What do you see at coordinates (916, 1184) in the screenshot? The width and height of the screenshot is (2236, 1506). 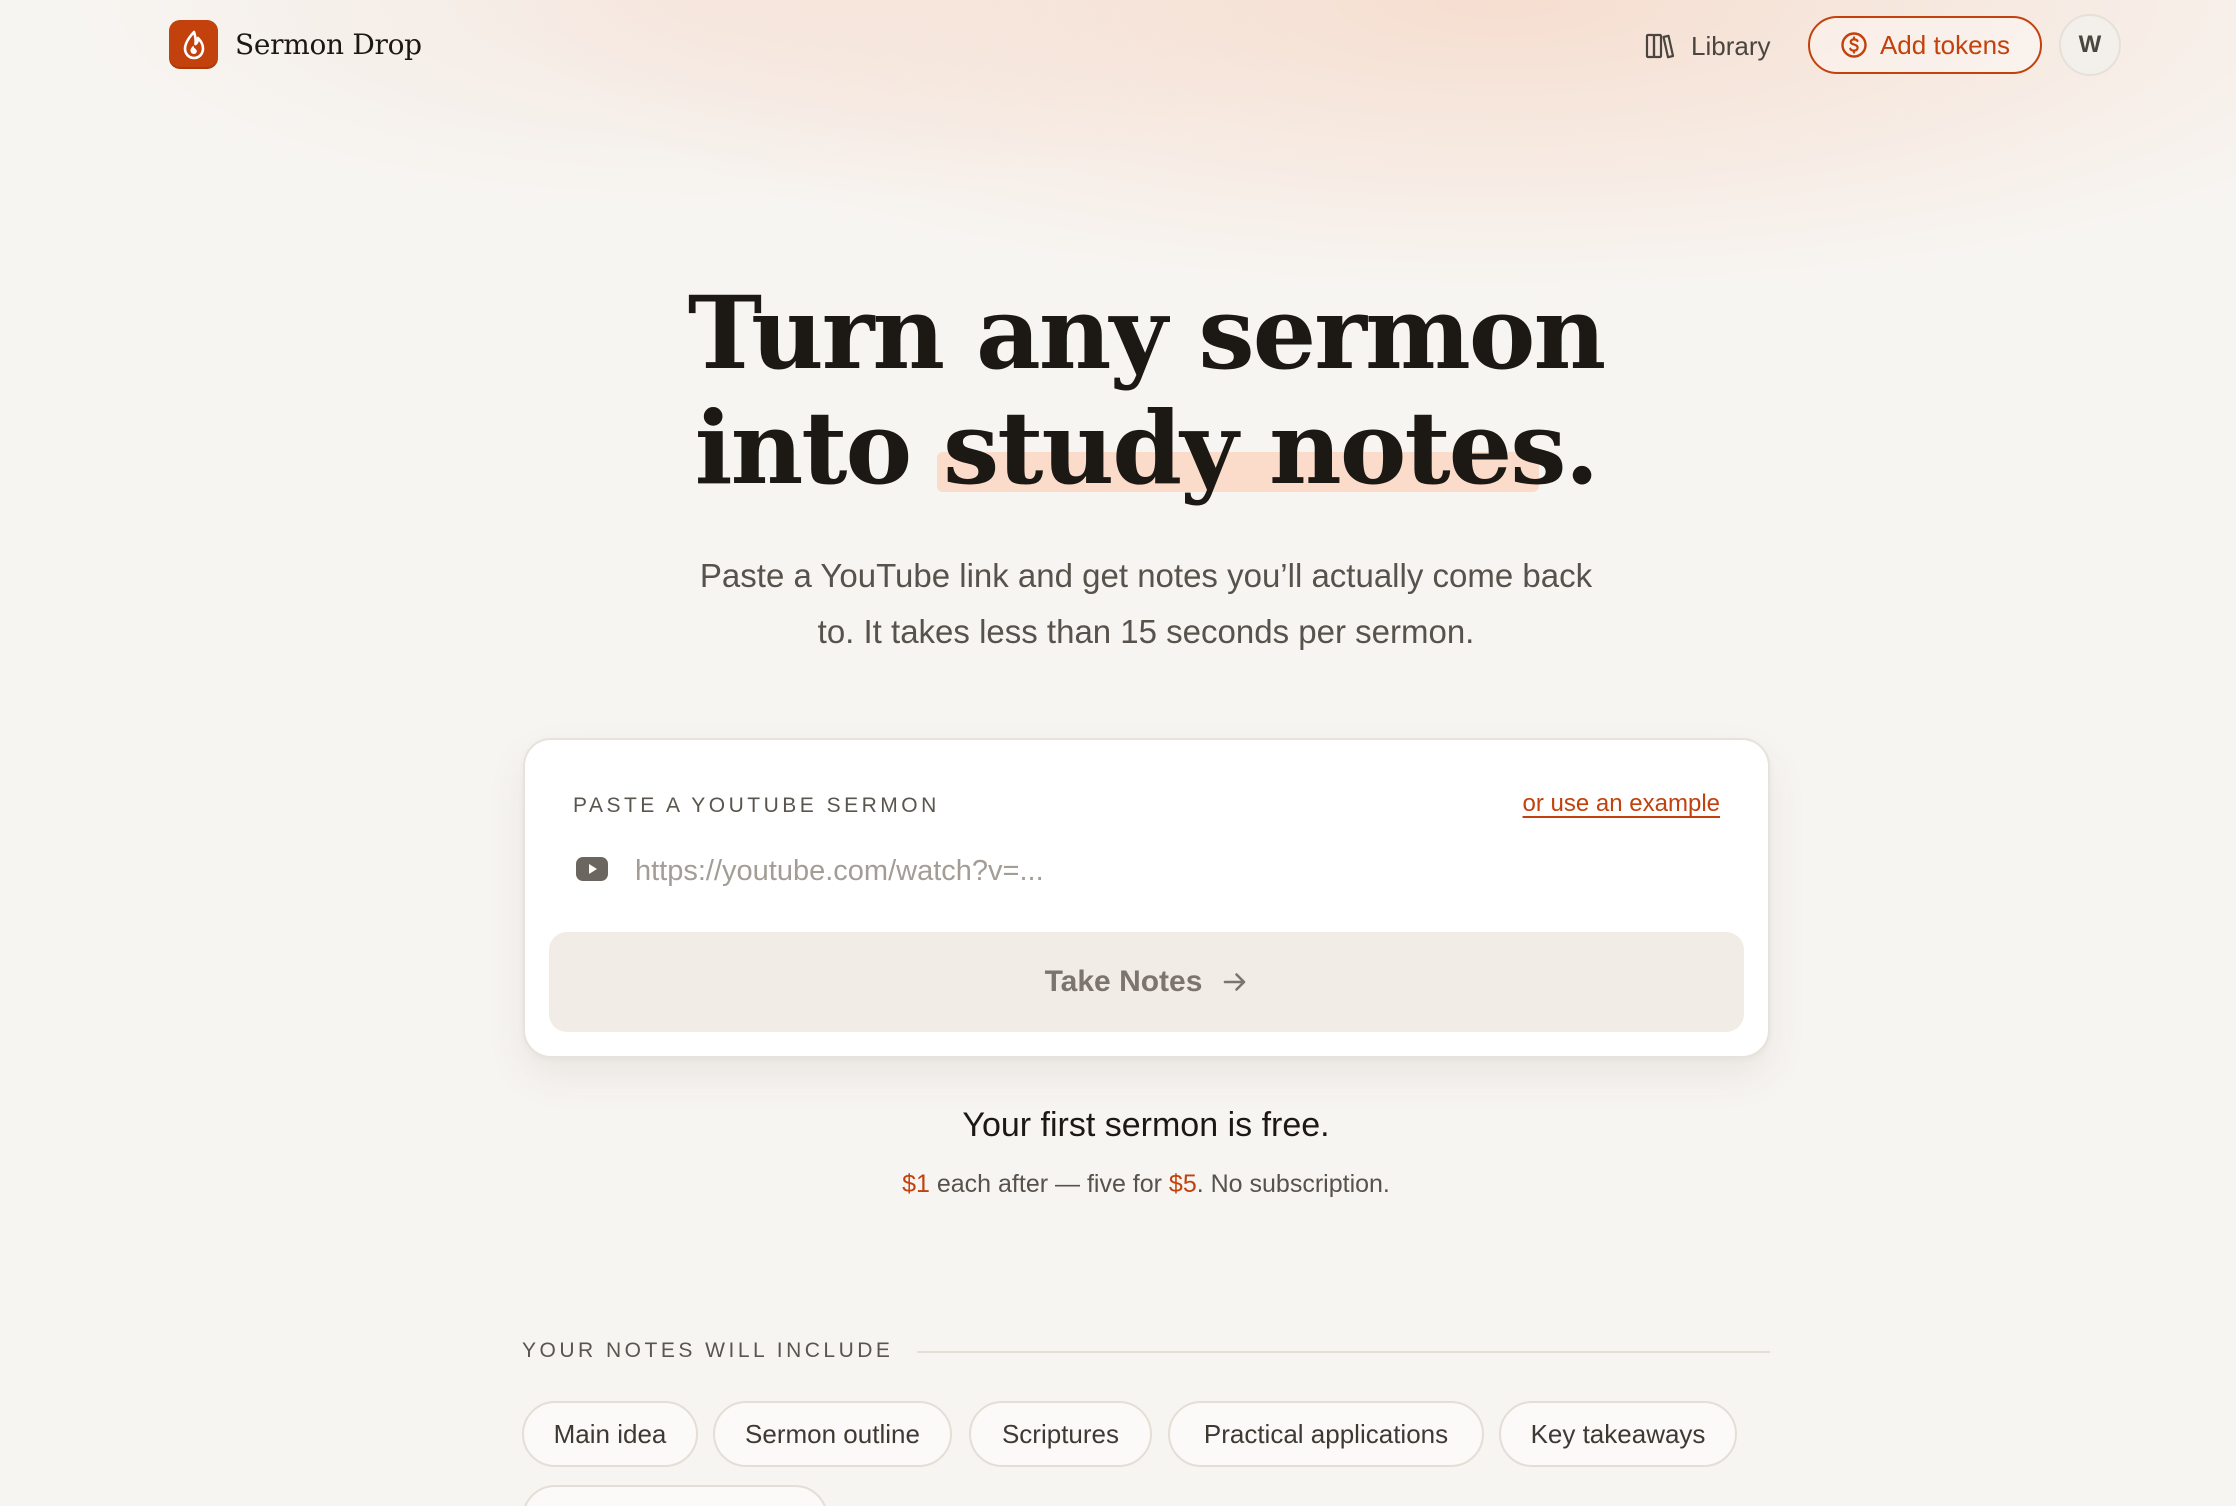 I see `price-single: $1` at bounding box center [916, 1184].